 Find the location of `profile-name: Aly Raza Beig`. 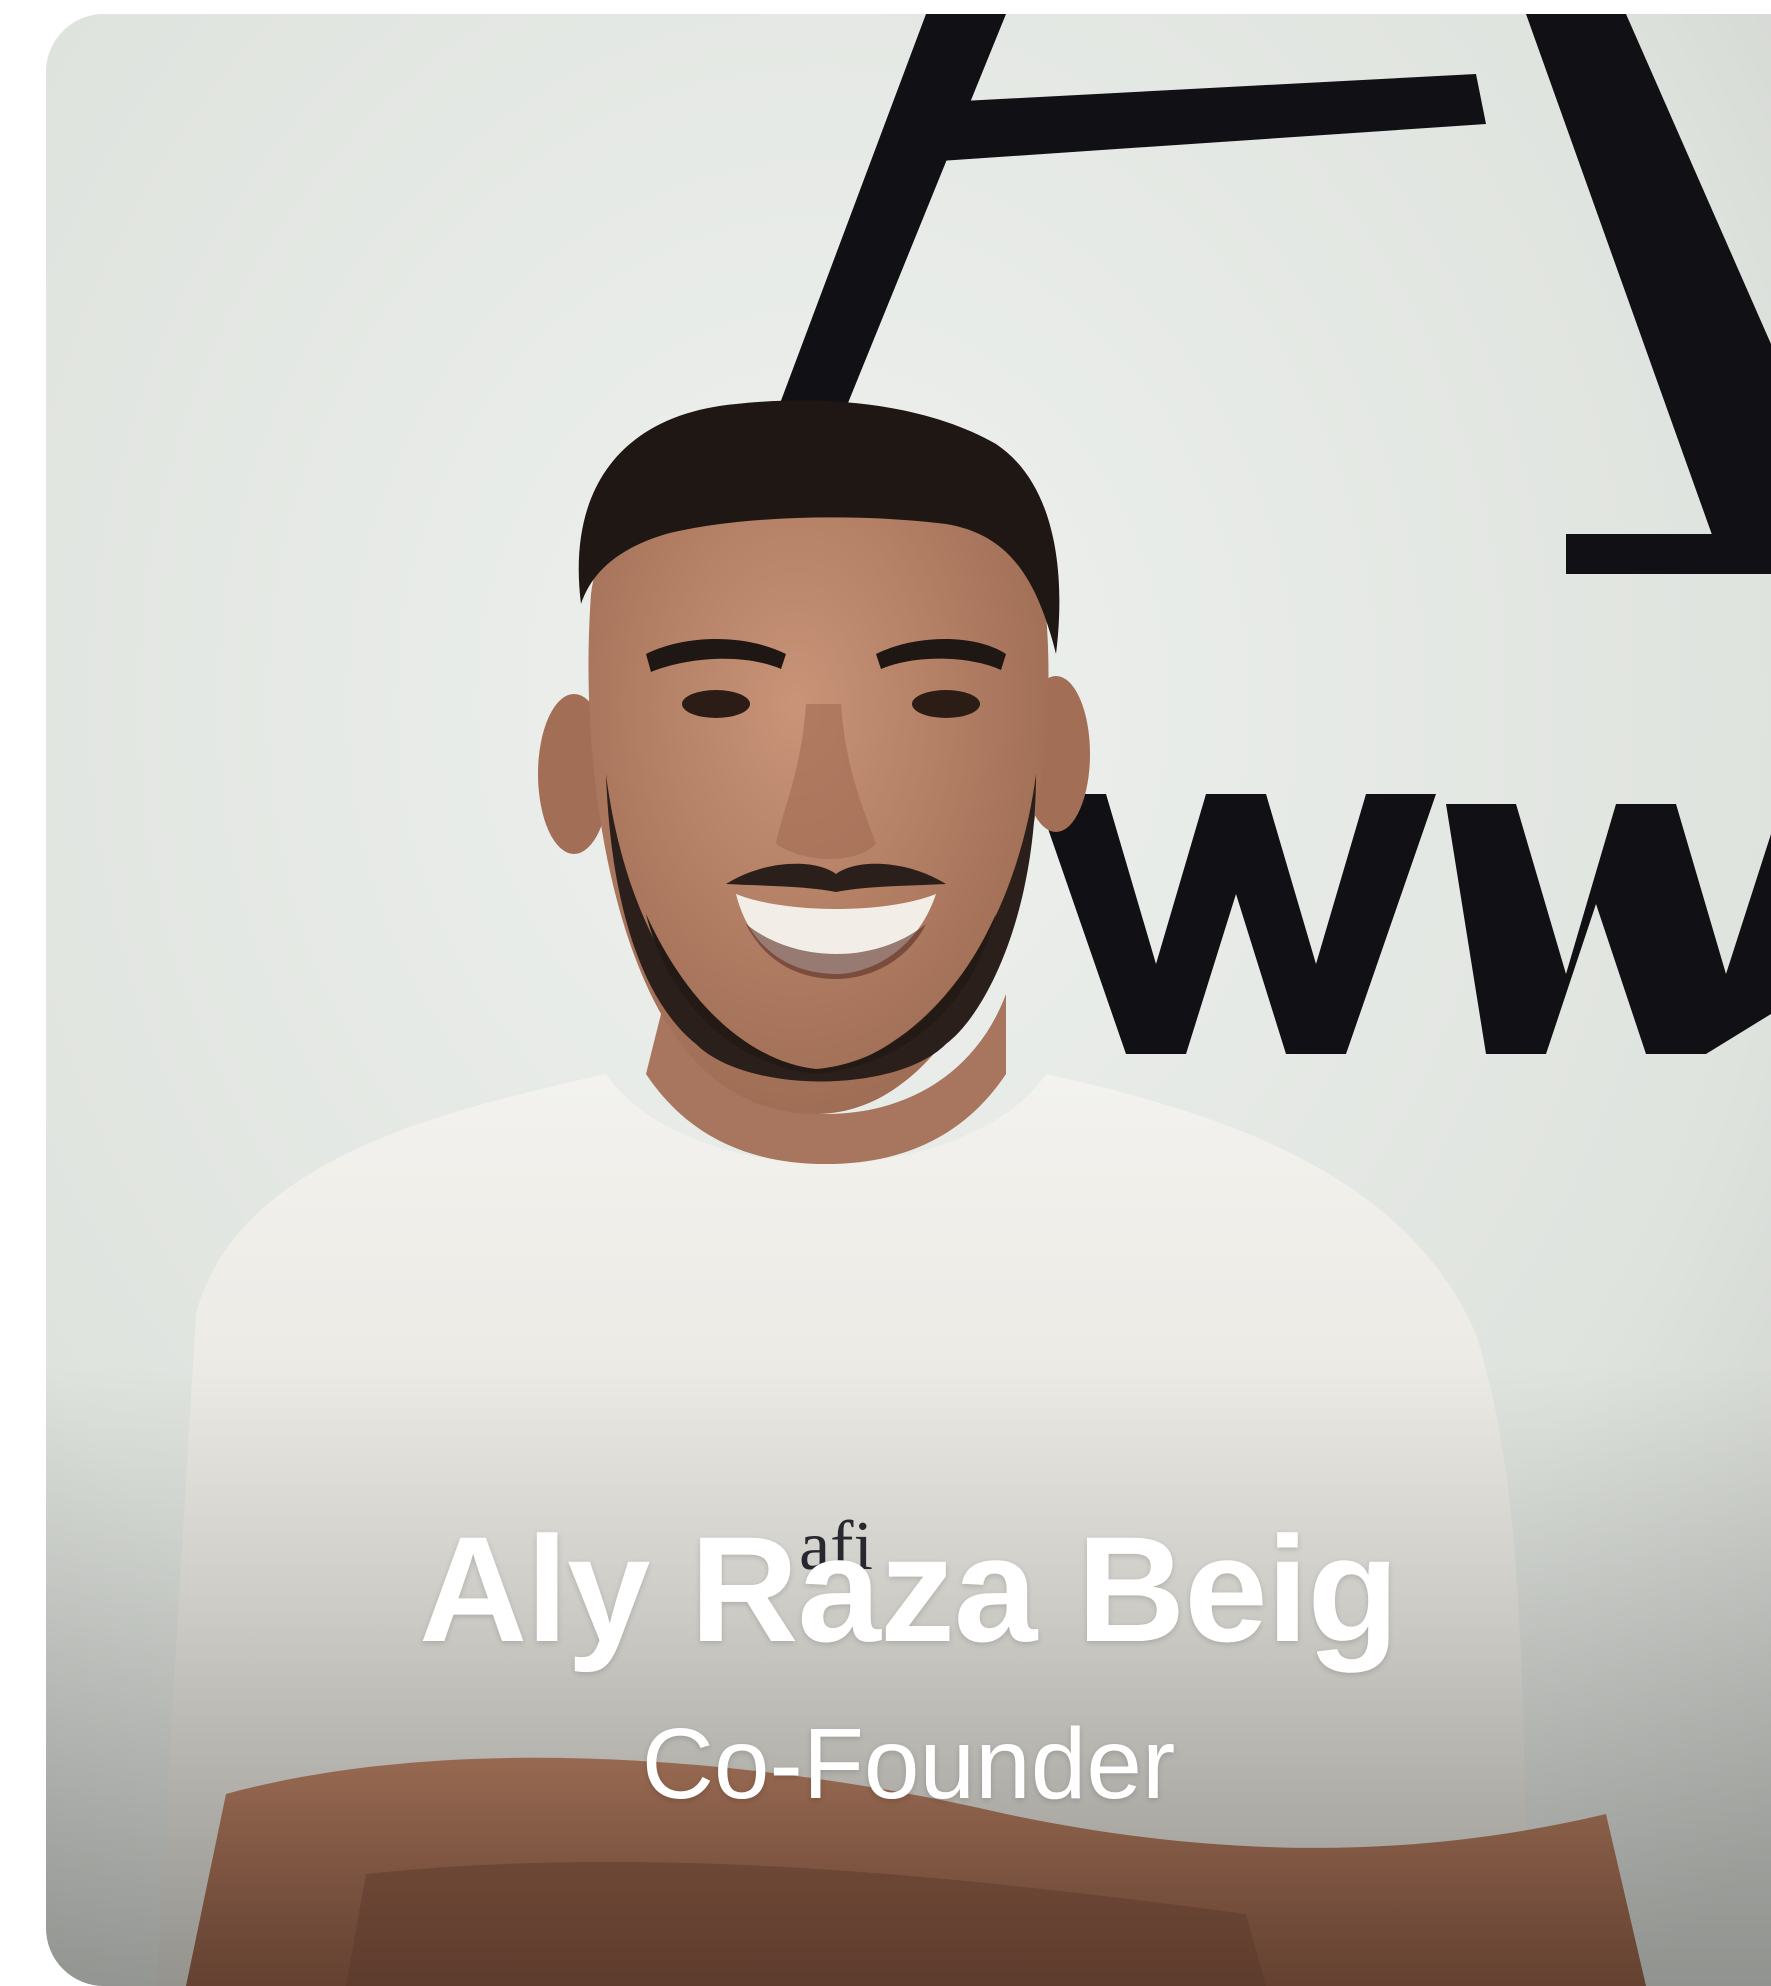

profile-name: Aly Raza Beig is located at coordinates (909, 1589).